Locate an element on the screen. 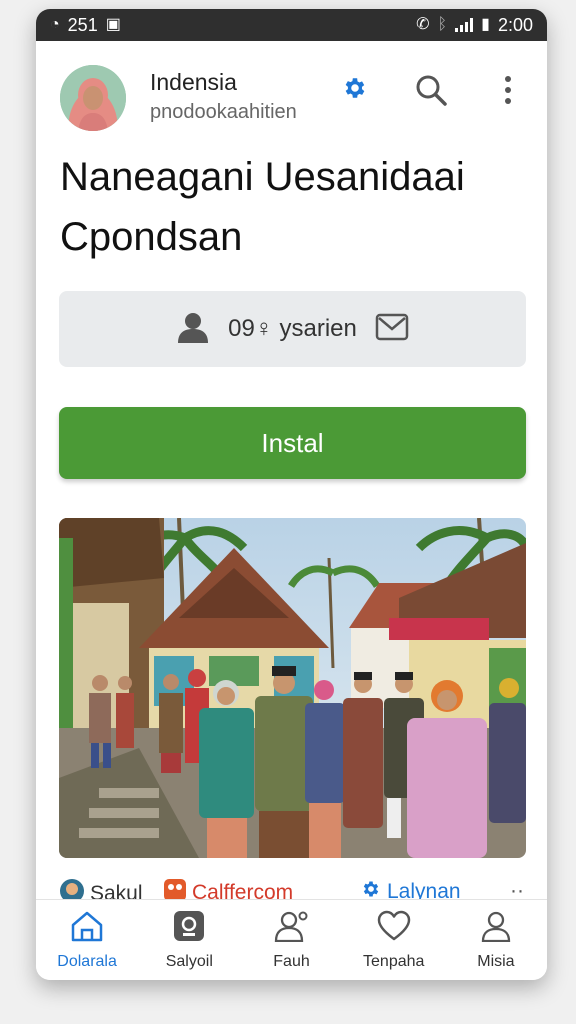  profile-icon is located at coordinates (496, 928).